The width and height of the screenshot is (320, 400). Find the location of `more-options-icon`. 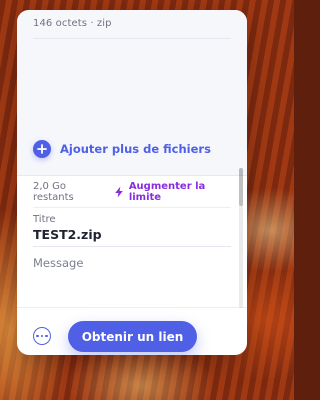

more-options-icon is located at coordinates (42, 336).